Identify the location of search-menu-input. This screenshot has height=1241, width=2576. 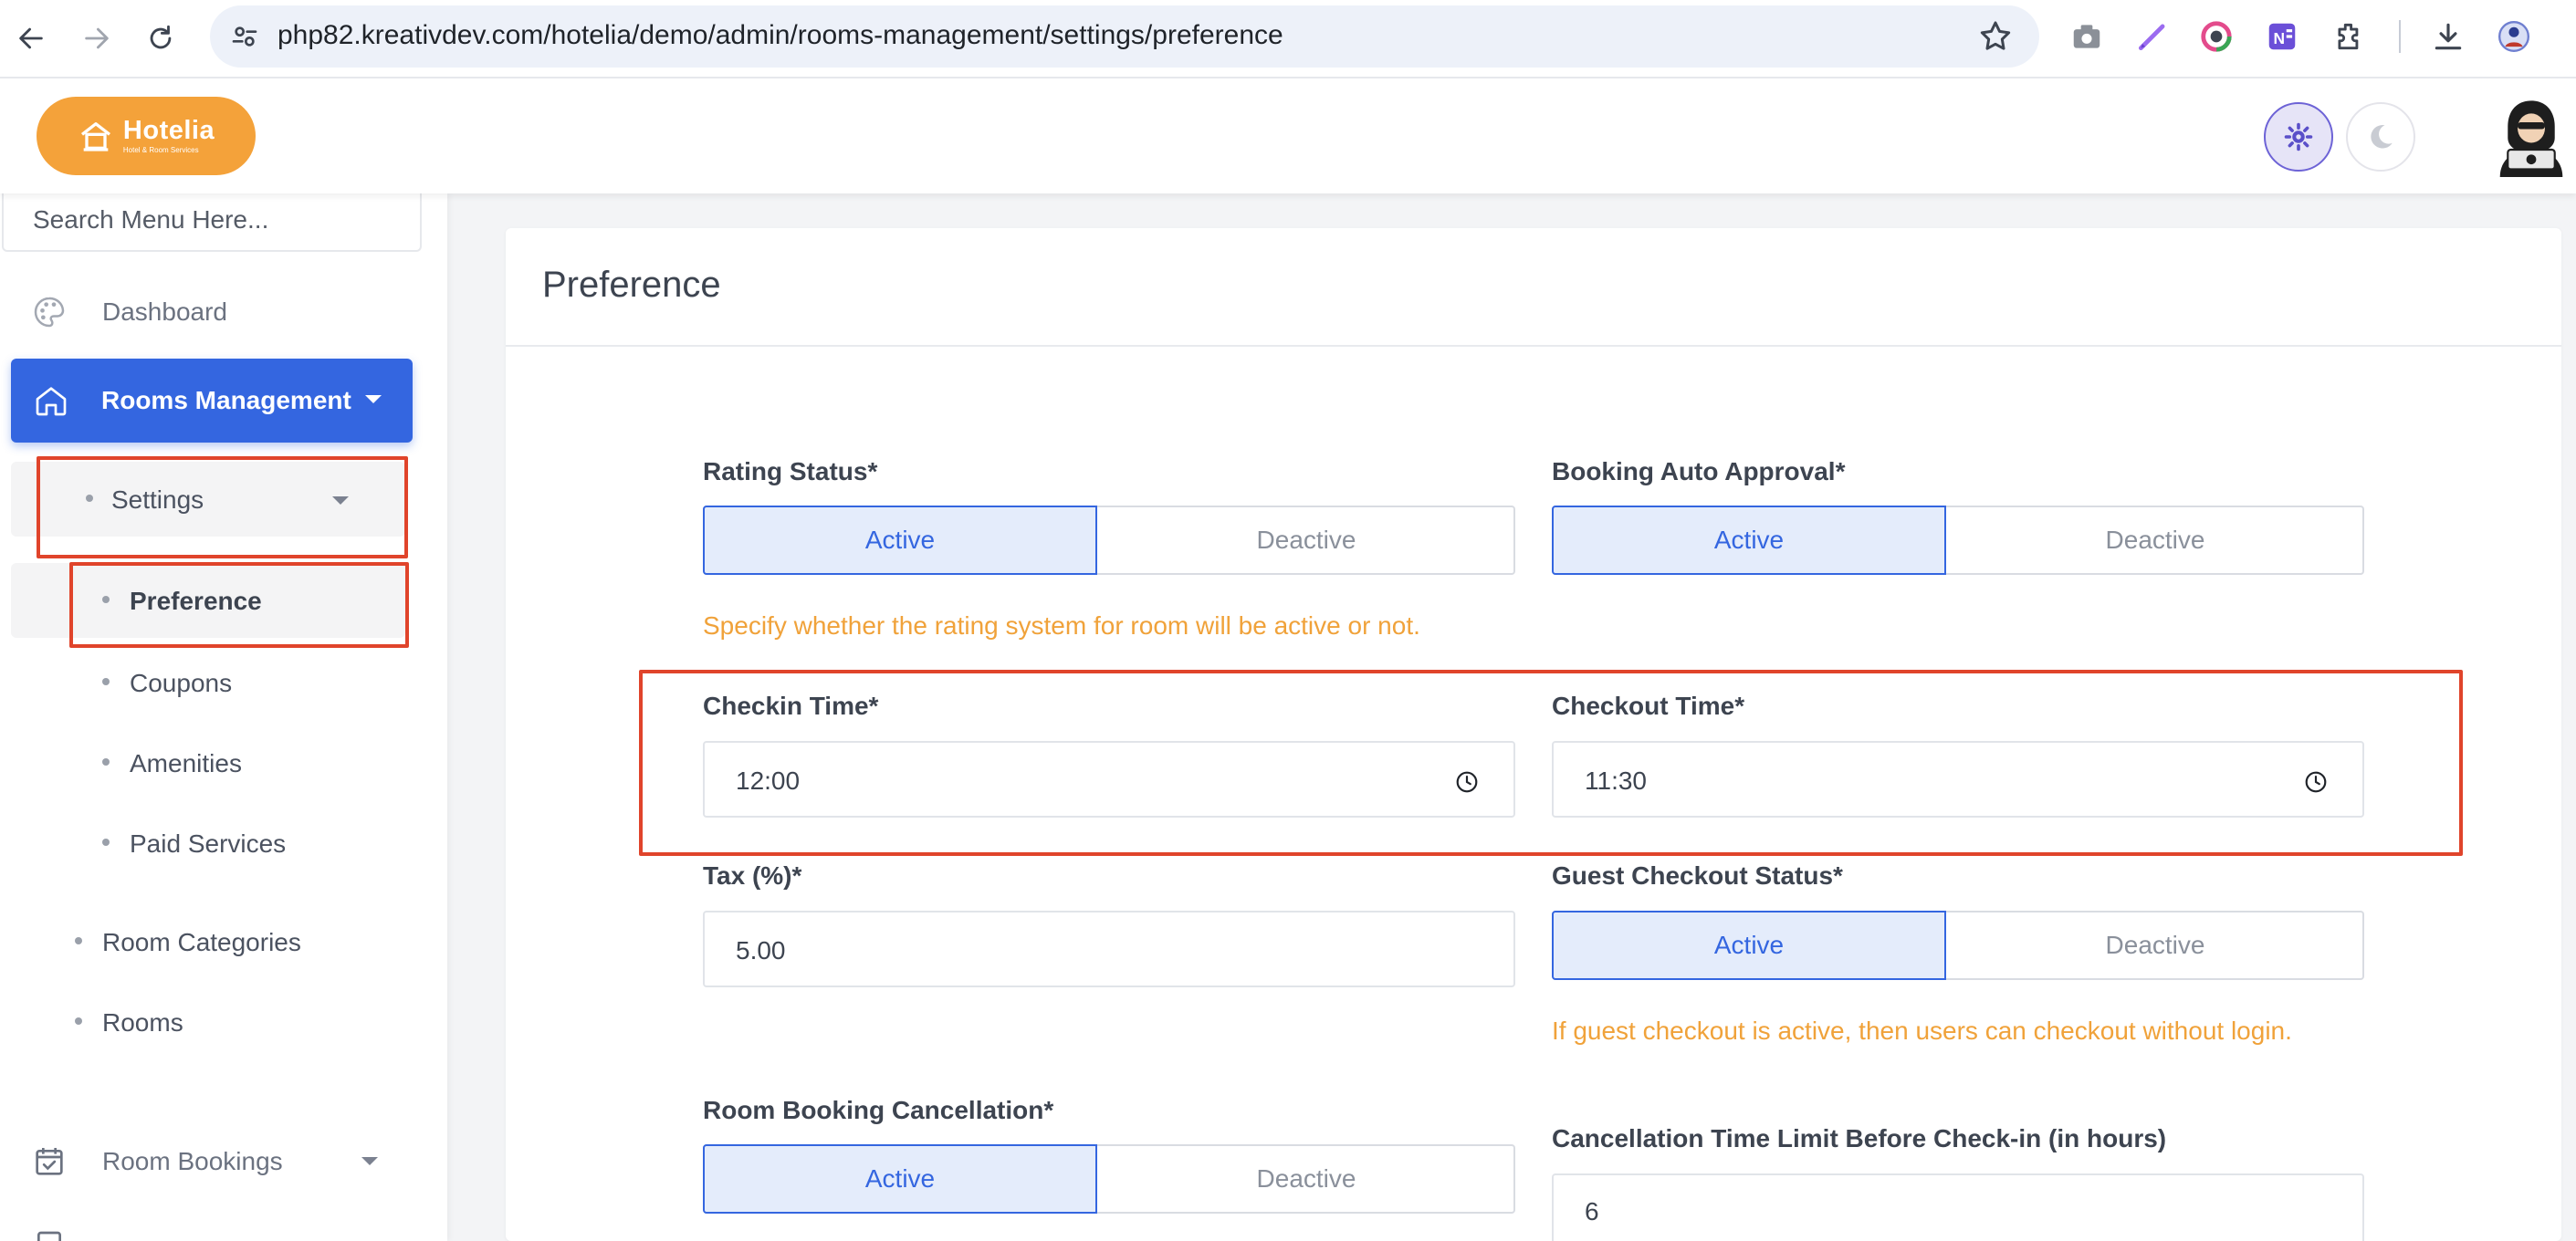
(212, 220).